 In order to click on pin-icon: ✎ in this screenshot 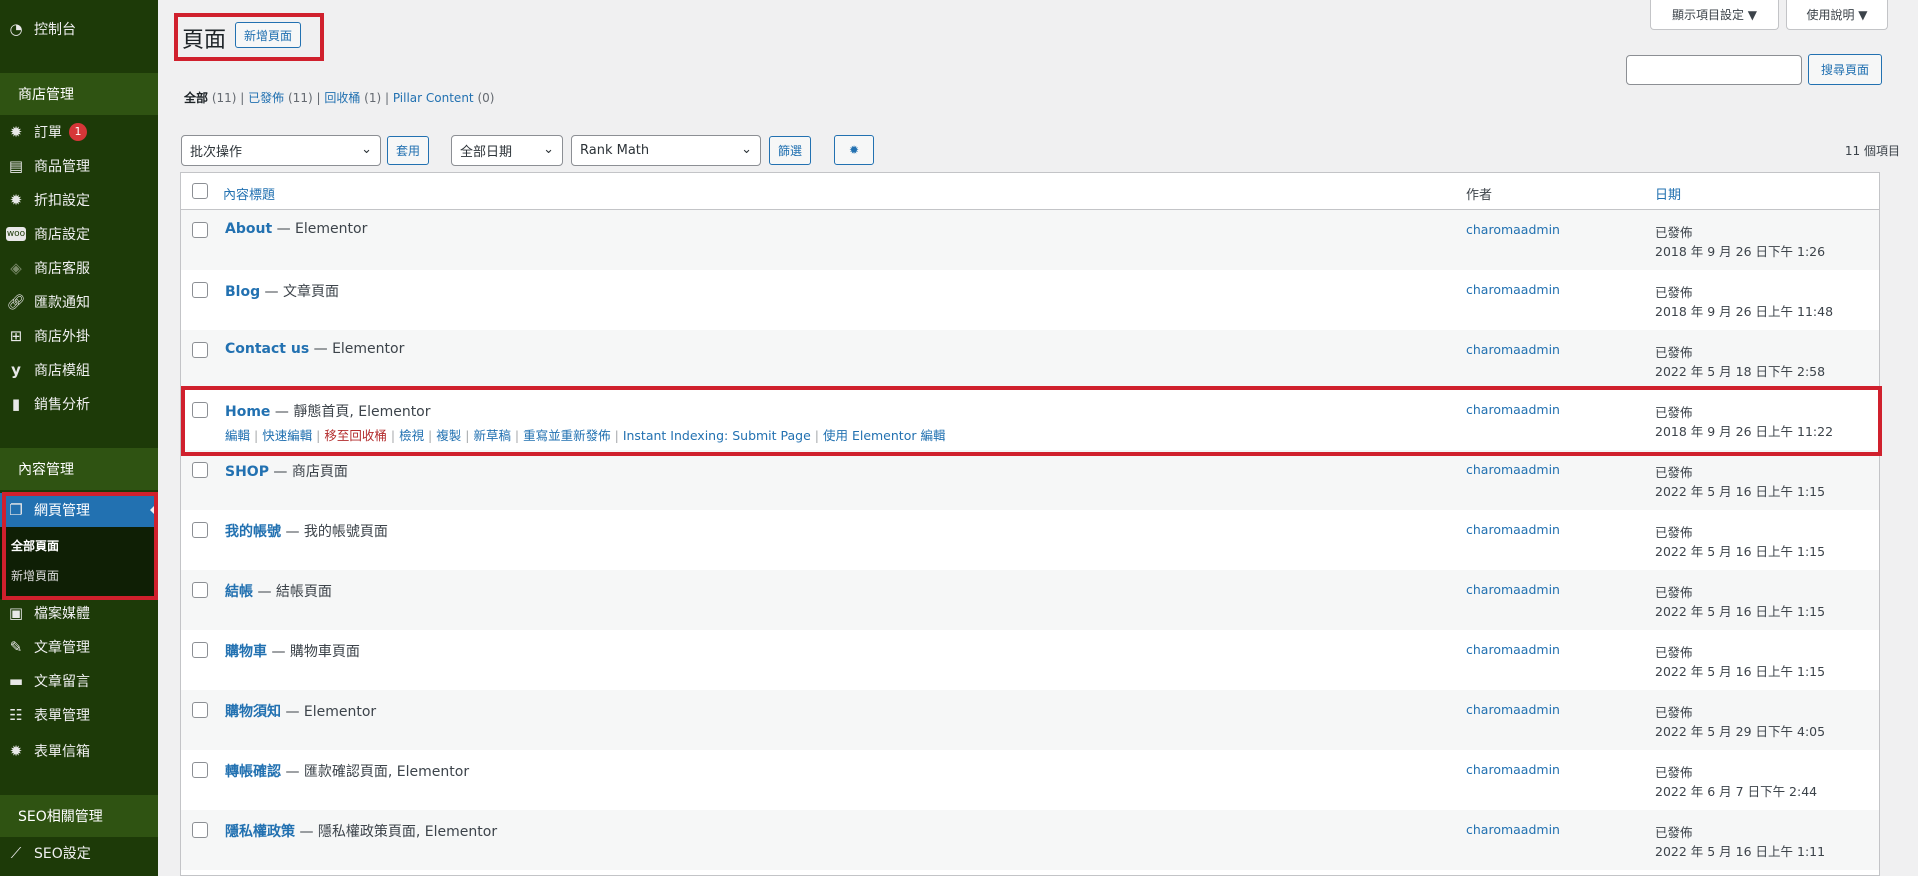, I will do `click(16, 647)`.